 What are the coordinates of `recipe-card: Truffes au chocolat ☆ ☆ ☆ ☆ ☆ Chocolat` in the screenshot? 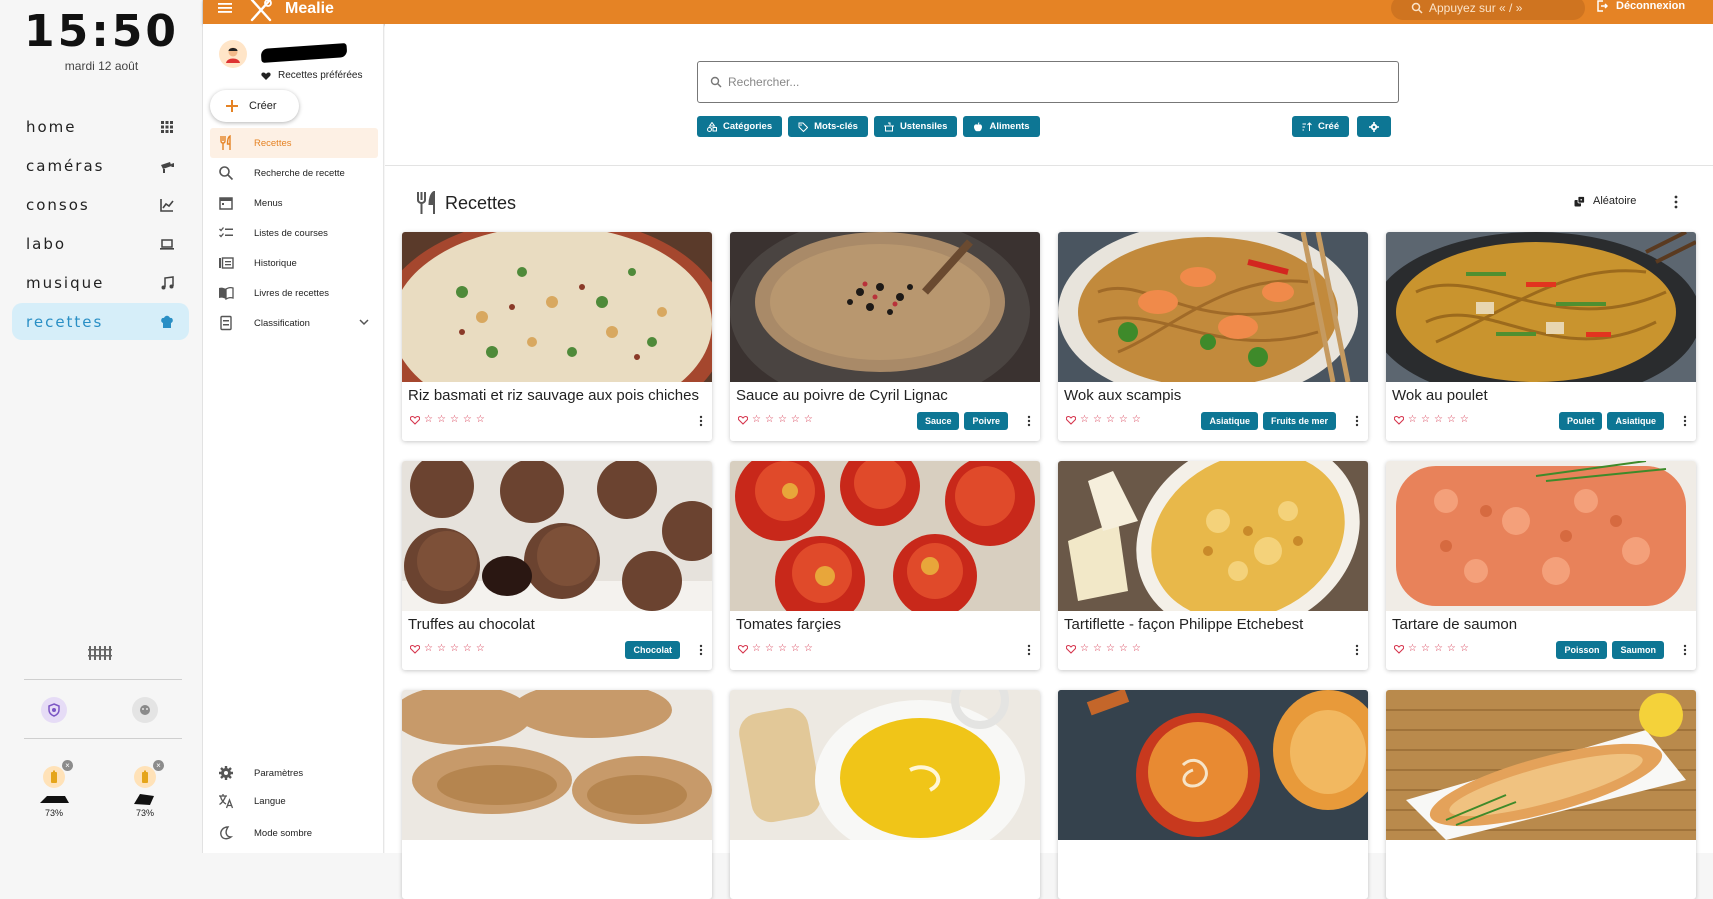 It's located at (557, 565).